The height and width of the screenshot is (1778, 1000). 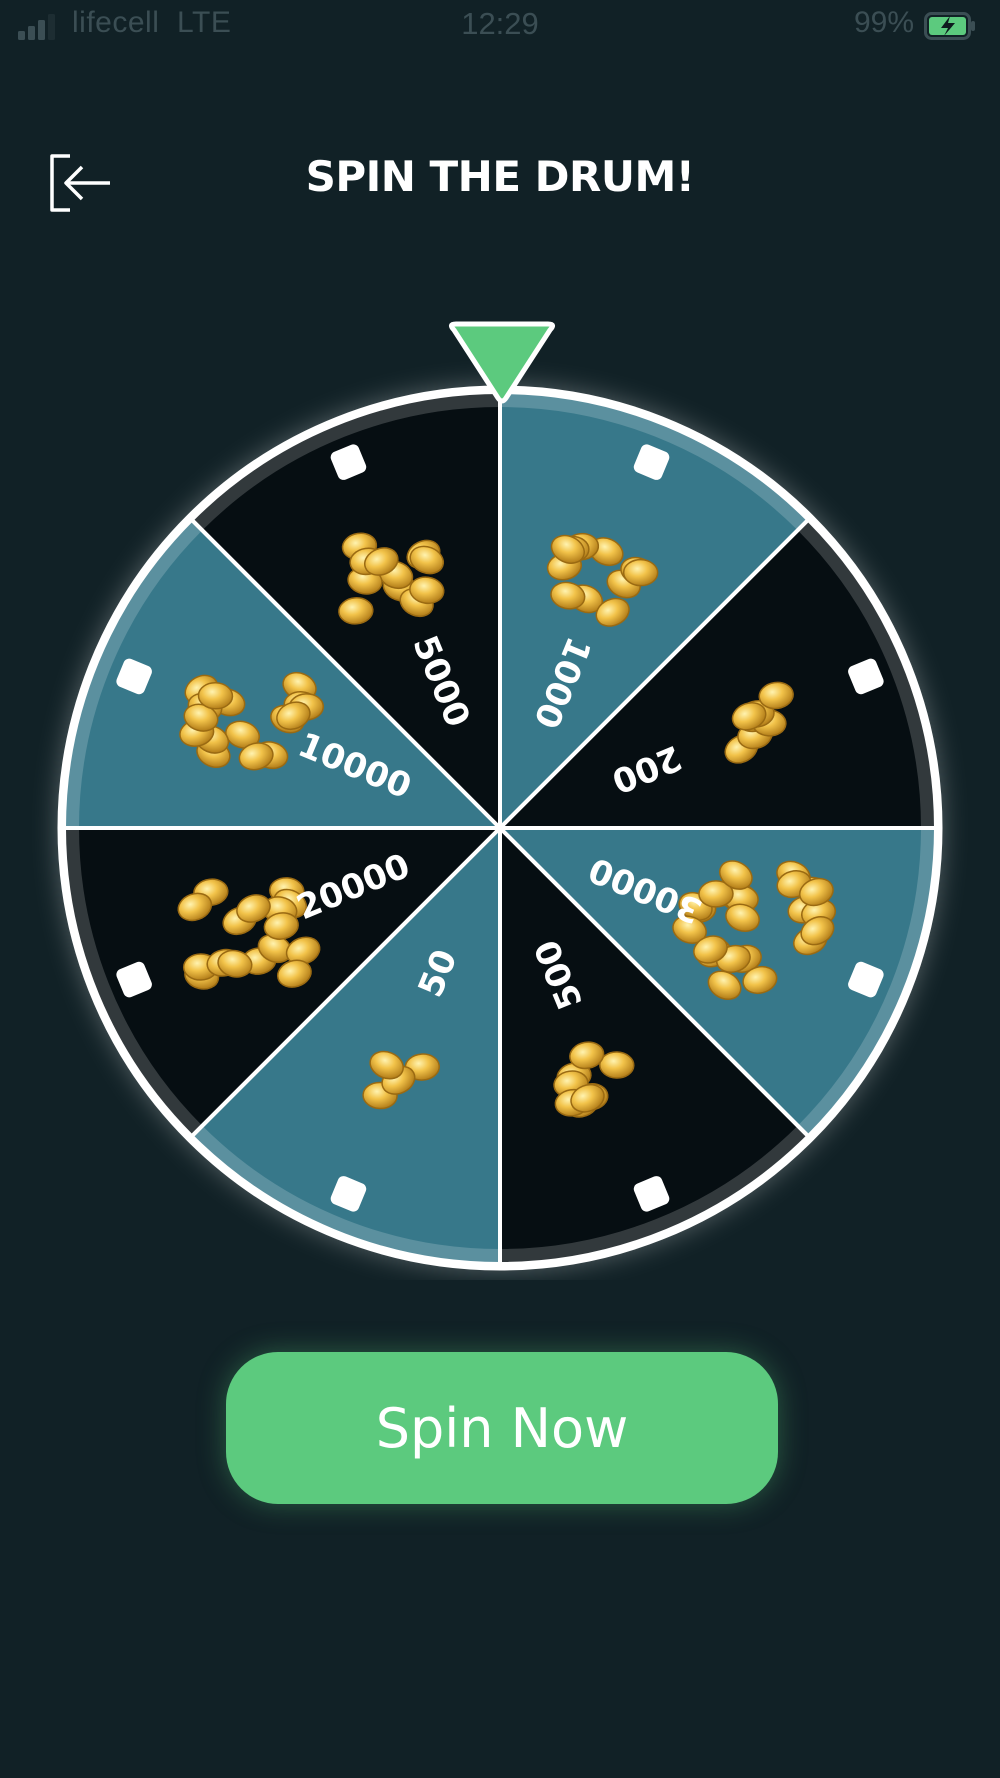 I want to click on spin-now-button: Spin Now, so click(x=502, y=1428).